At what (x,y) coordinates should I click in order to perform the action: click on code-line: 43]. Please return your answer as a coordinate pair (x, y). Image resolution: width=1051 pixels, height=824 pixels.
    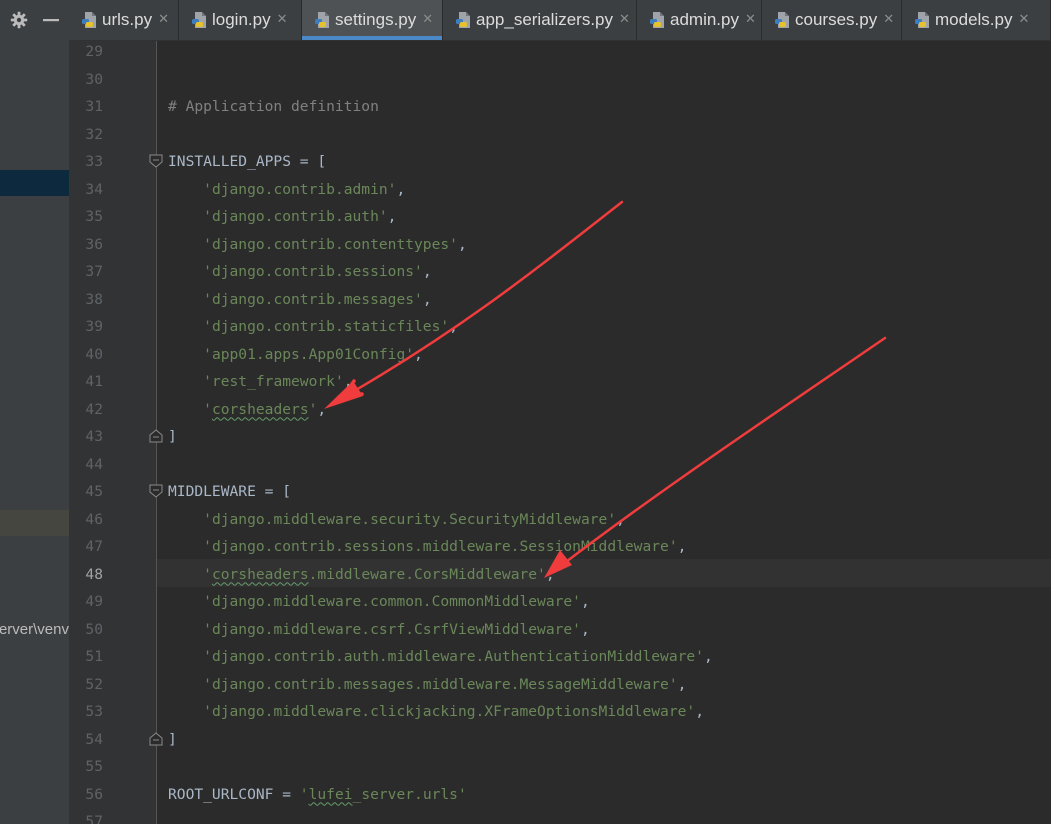
    Looking at the image, I should click on (525, 436).